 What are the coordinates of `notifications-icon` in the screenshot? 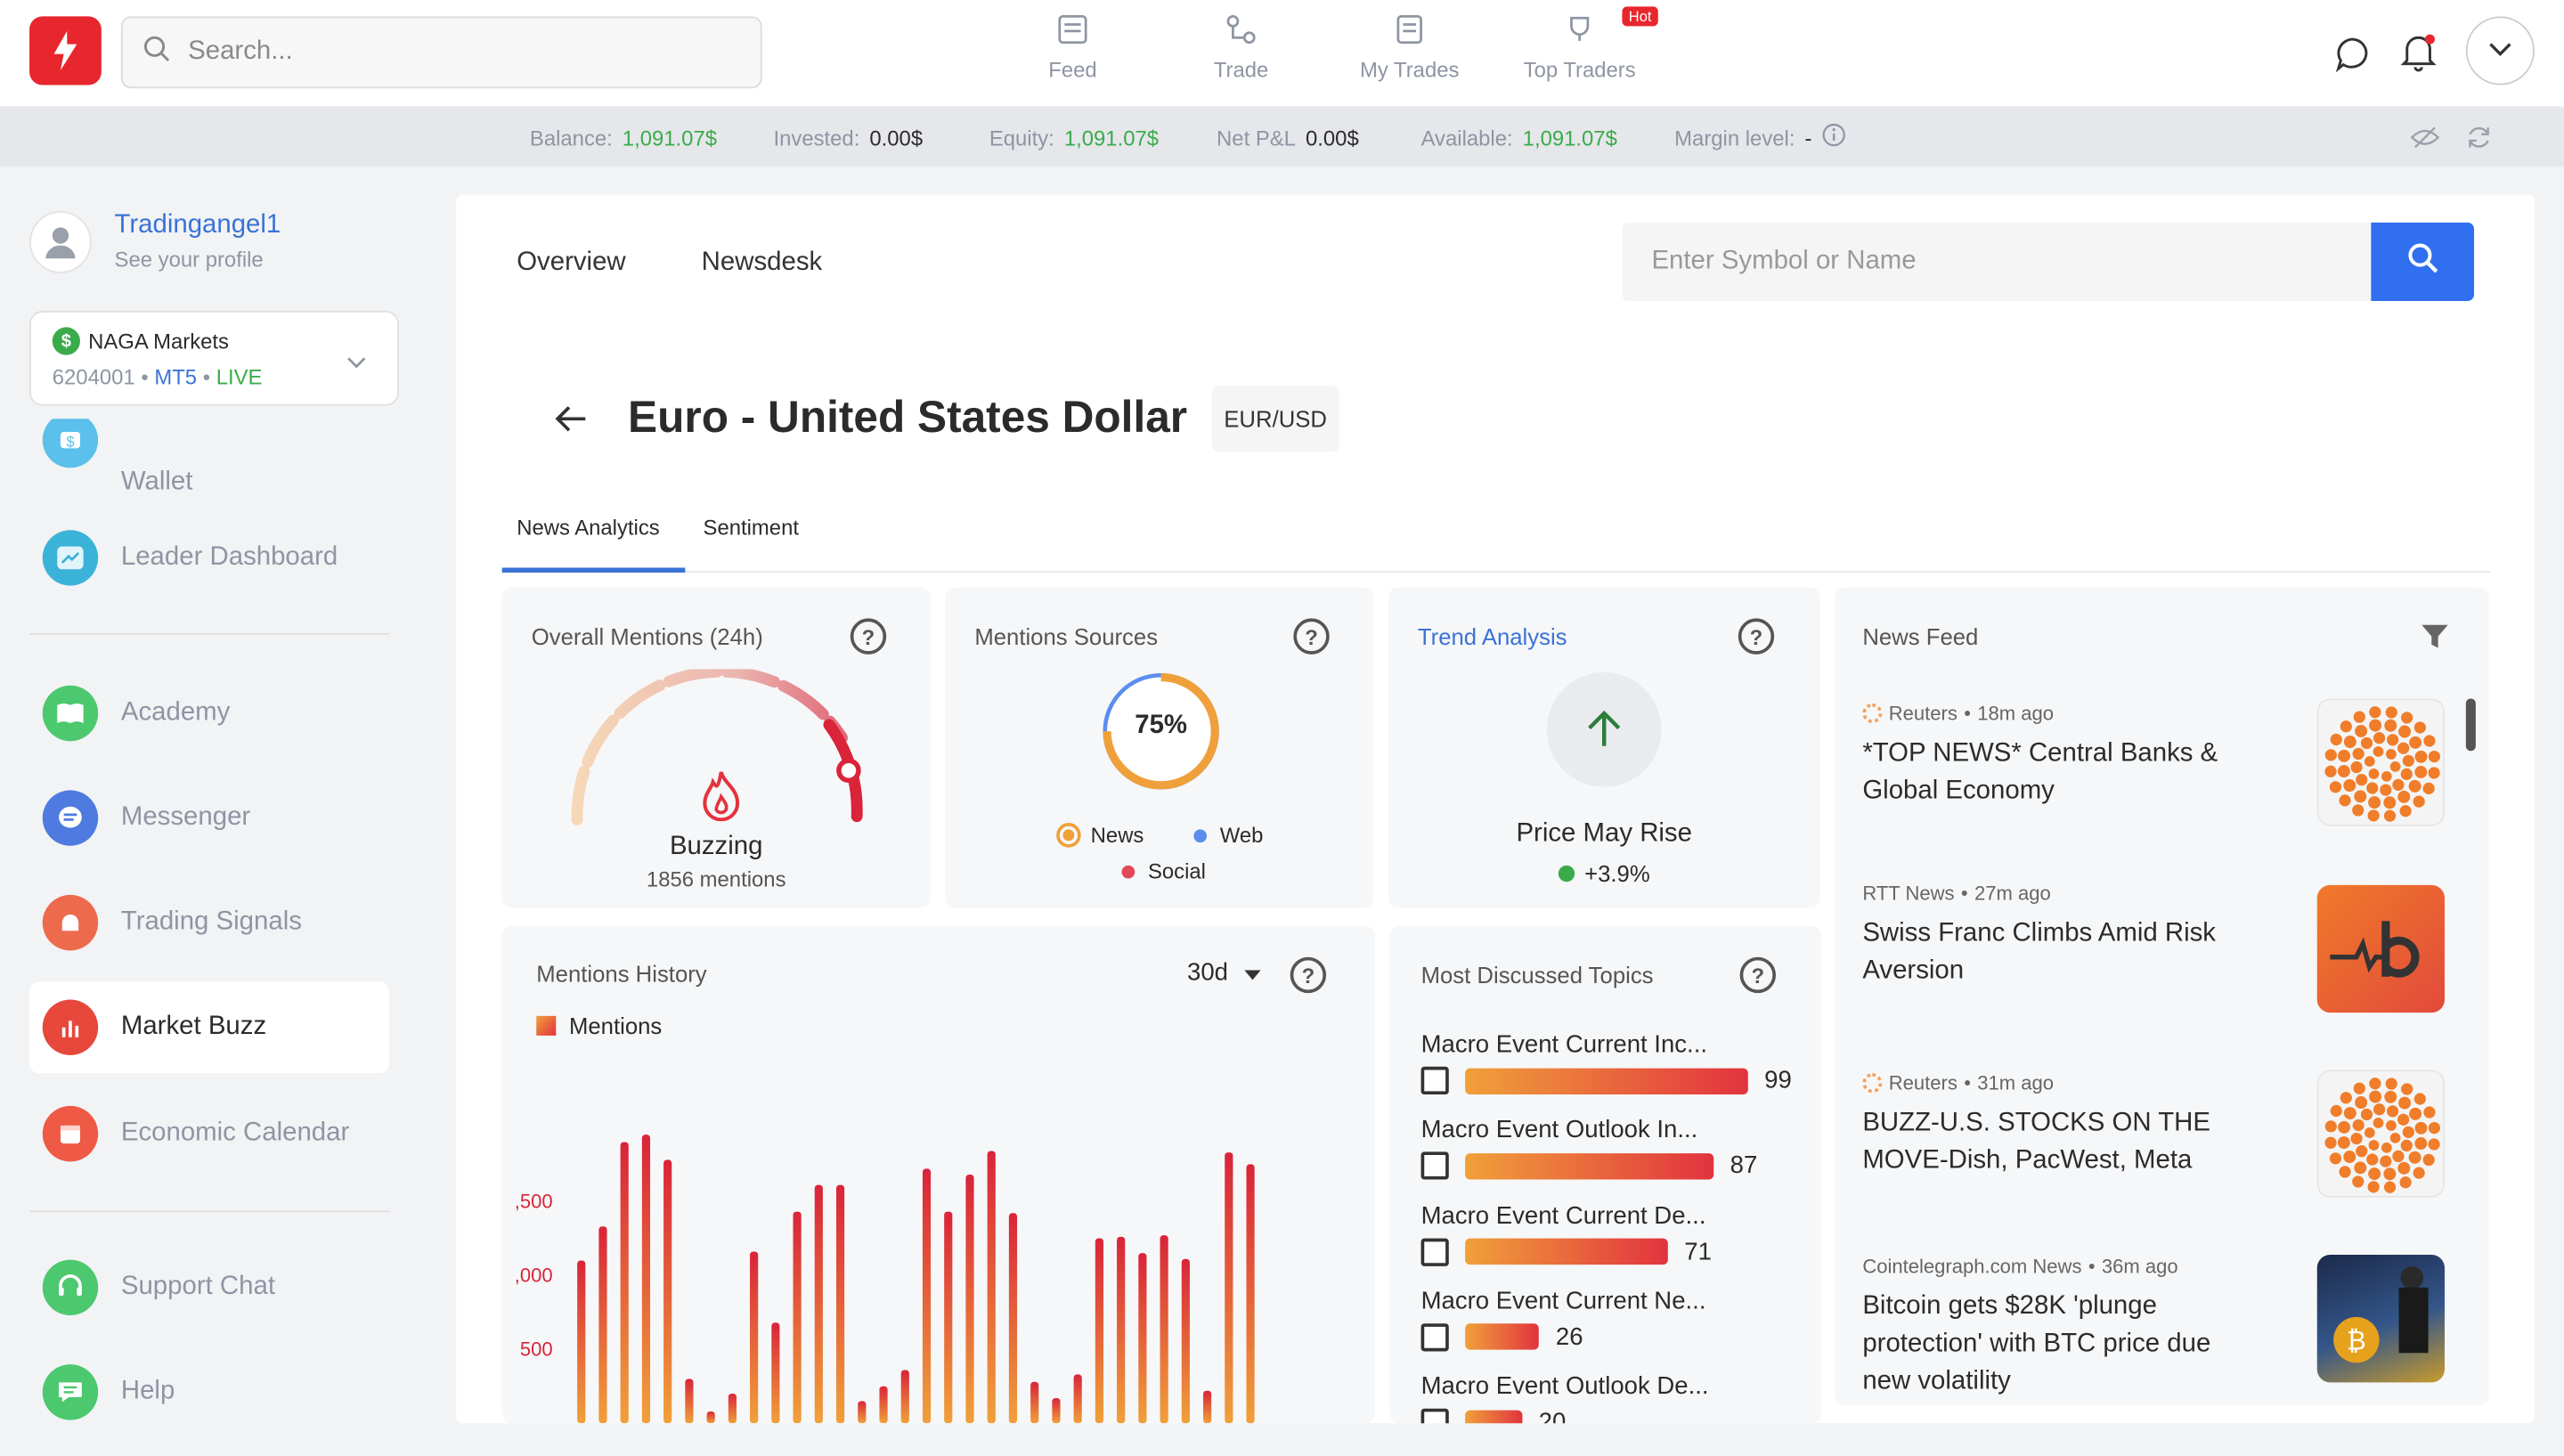 It's located at (2418, 52).